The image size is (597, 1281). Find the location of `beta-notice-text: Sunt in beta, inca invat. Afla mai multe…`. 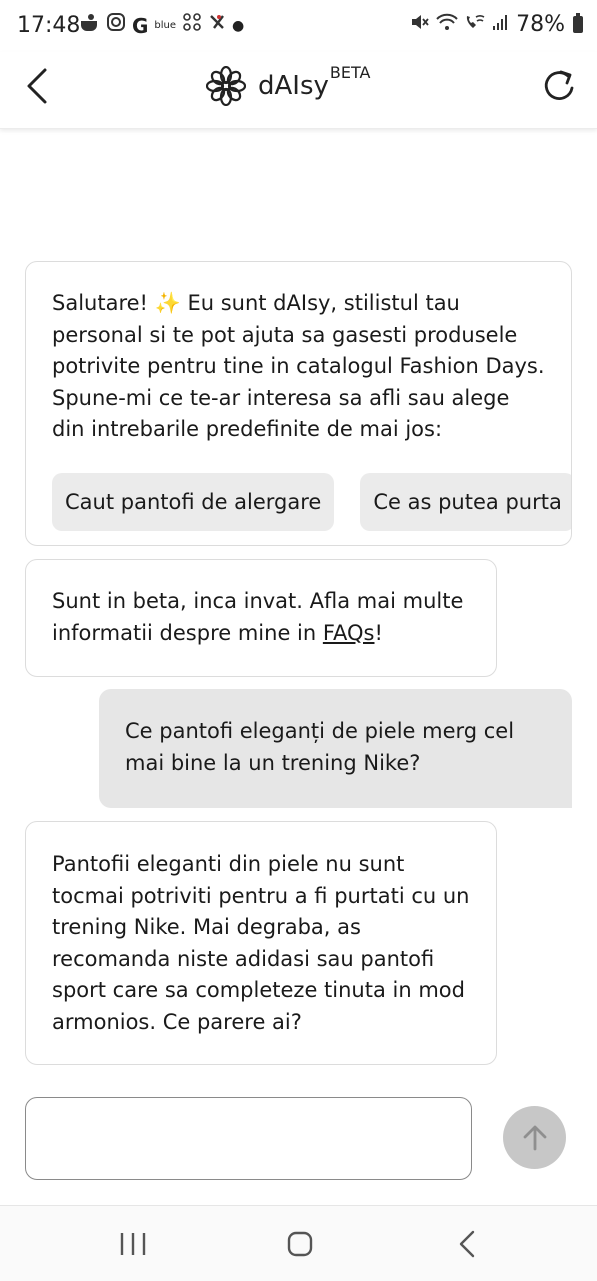

beta-notice-text: Sunt in beta, inca invat. Afla mai multe… is located at coordinates (261, 617).